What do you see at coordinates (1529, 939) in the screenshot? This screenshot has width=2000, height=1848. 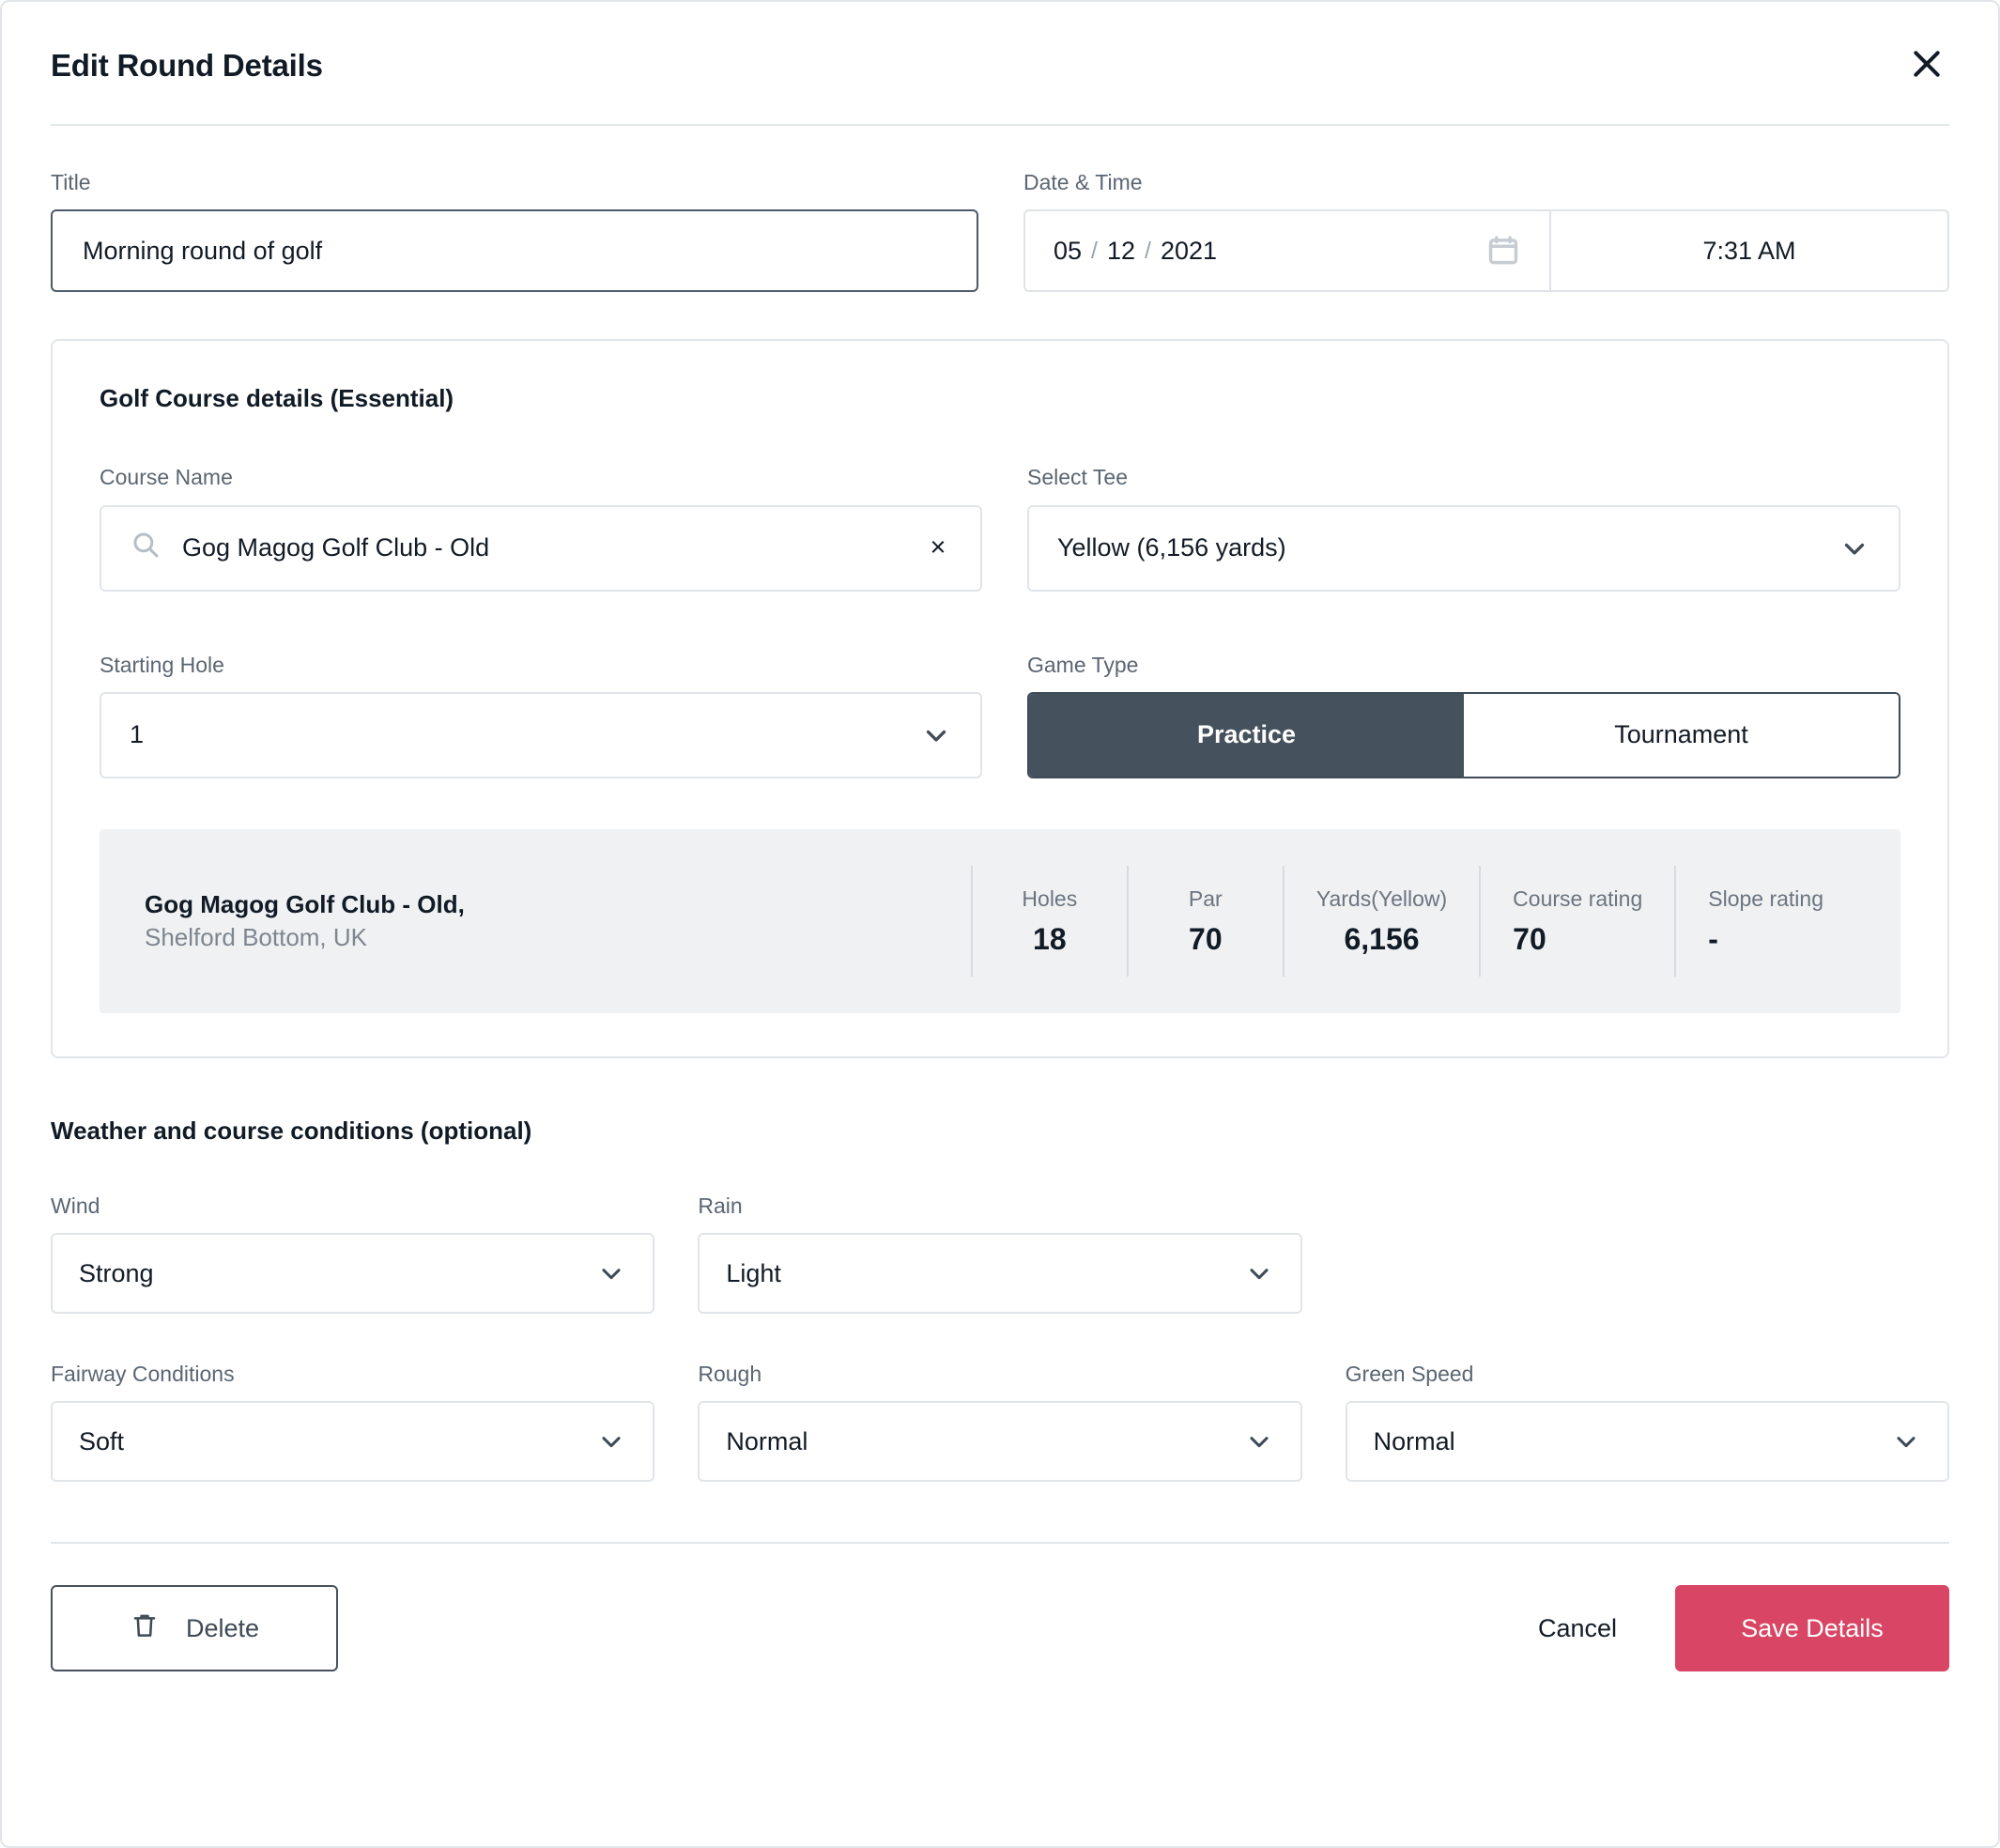 I see `stat-course-rating-value: 70` at bounding box center [1529, 939].